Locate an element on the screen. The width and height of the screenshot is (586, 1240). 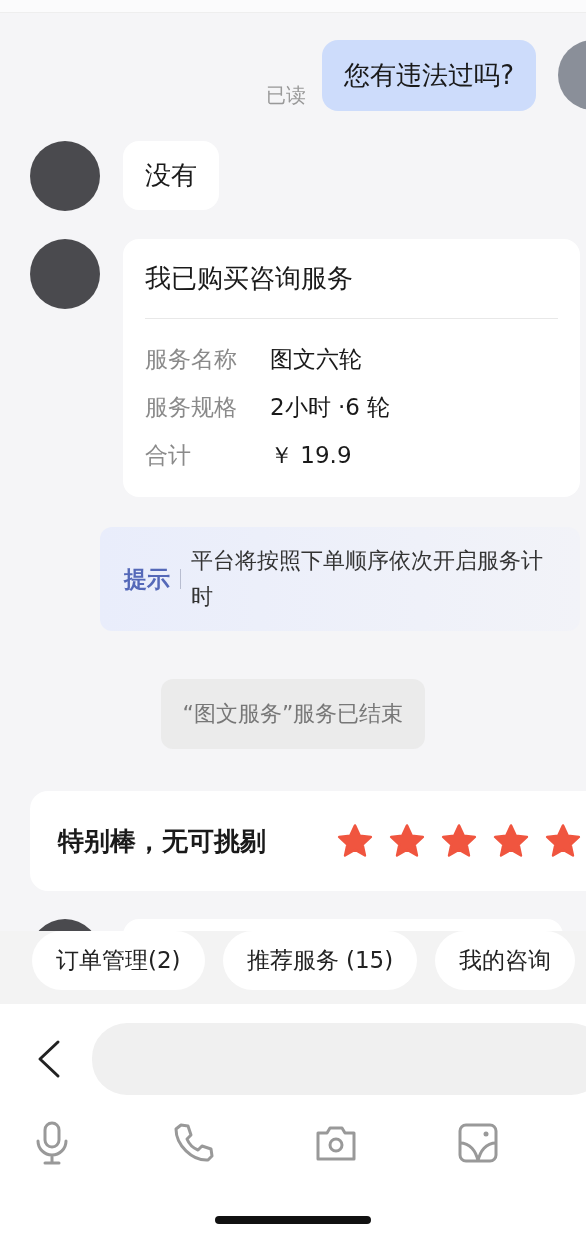
tip-label: 提示 is located at coordinates (147, 579).